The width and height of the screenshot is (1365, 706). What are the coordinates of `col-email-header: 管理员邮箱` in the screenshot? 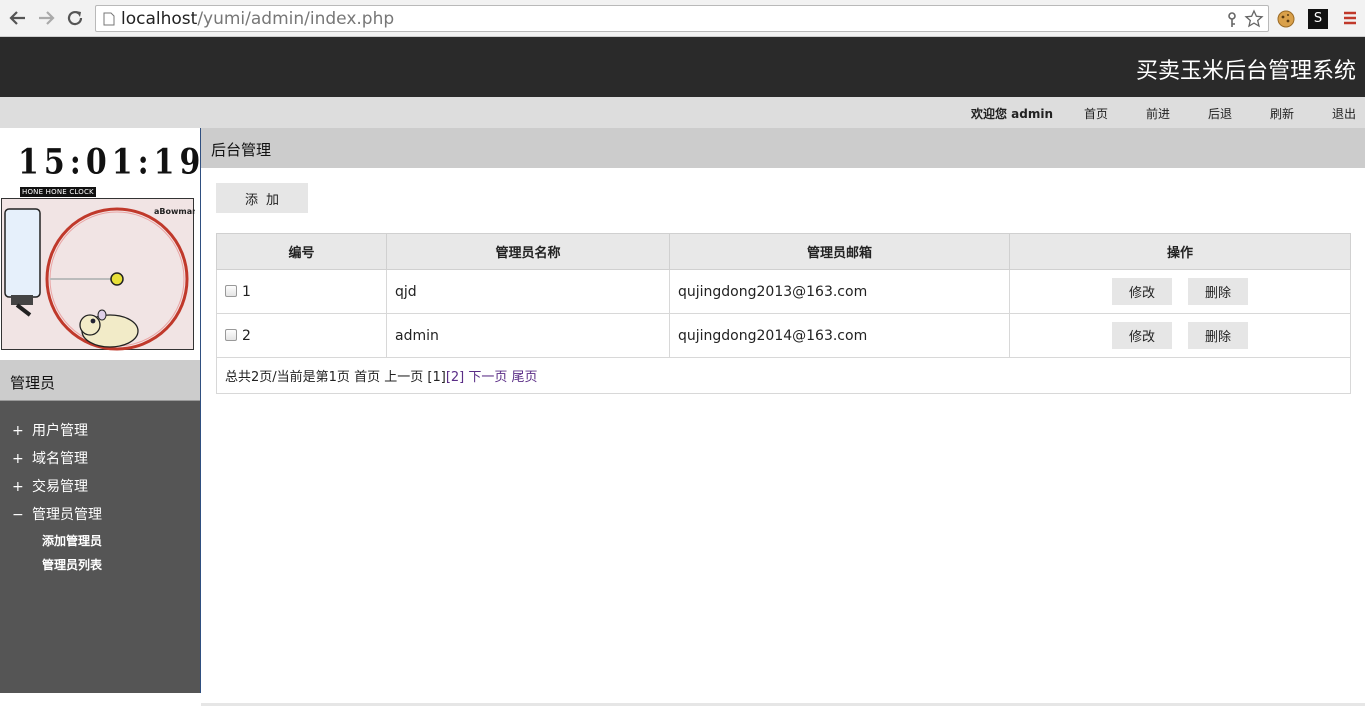 It's located at (839, 251).